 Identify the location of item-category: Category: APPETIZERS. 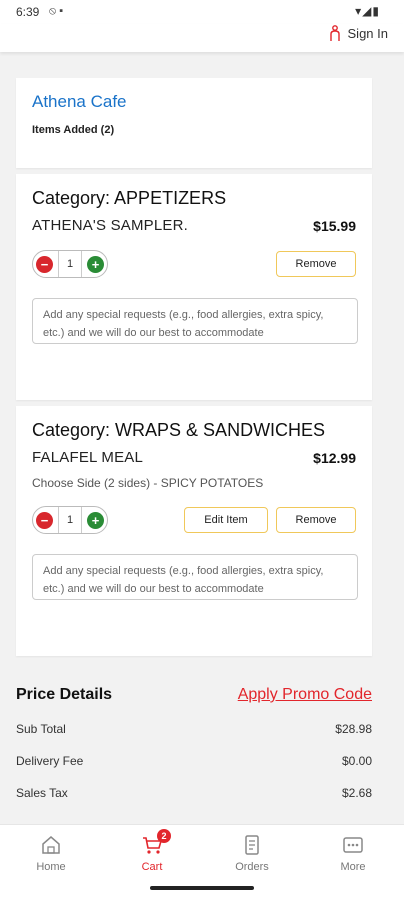
(129, 198).